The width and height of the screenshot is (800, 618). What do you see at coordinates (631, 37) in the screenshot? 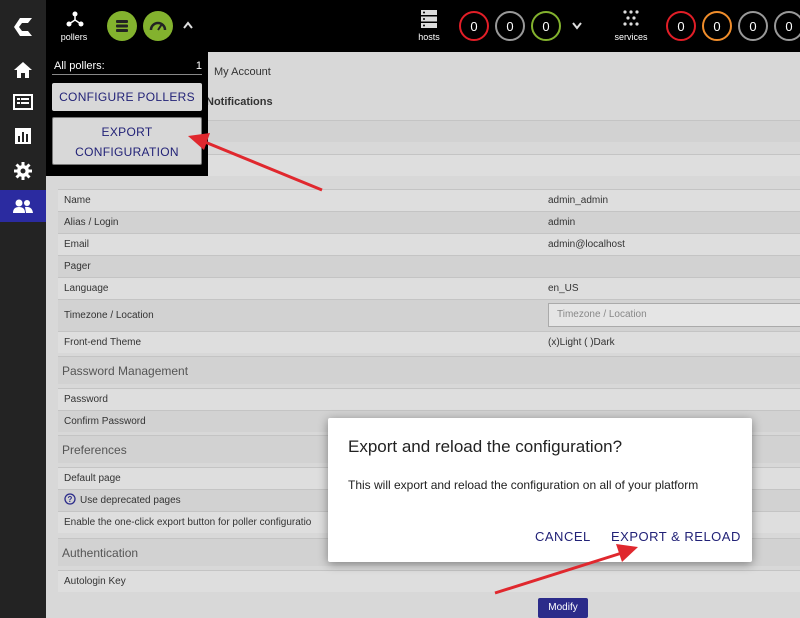
I see `services-label: services` at bounding box center [631, 37].